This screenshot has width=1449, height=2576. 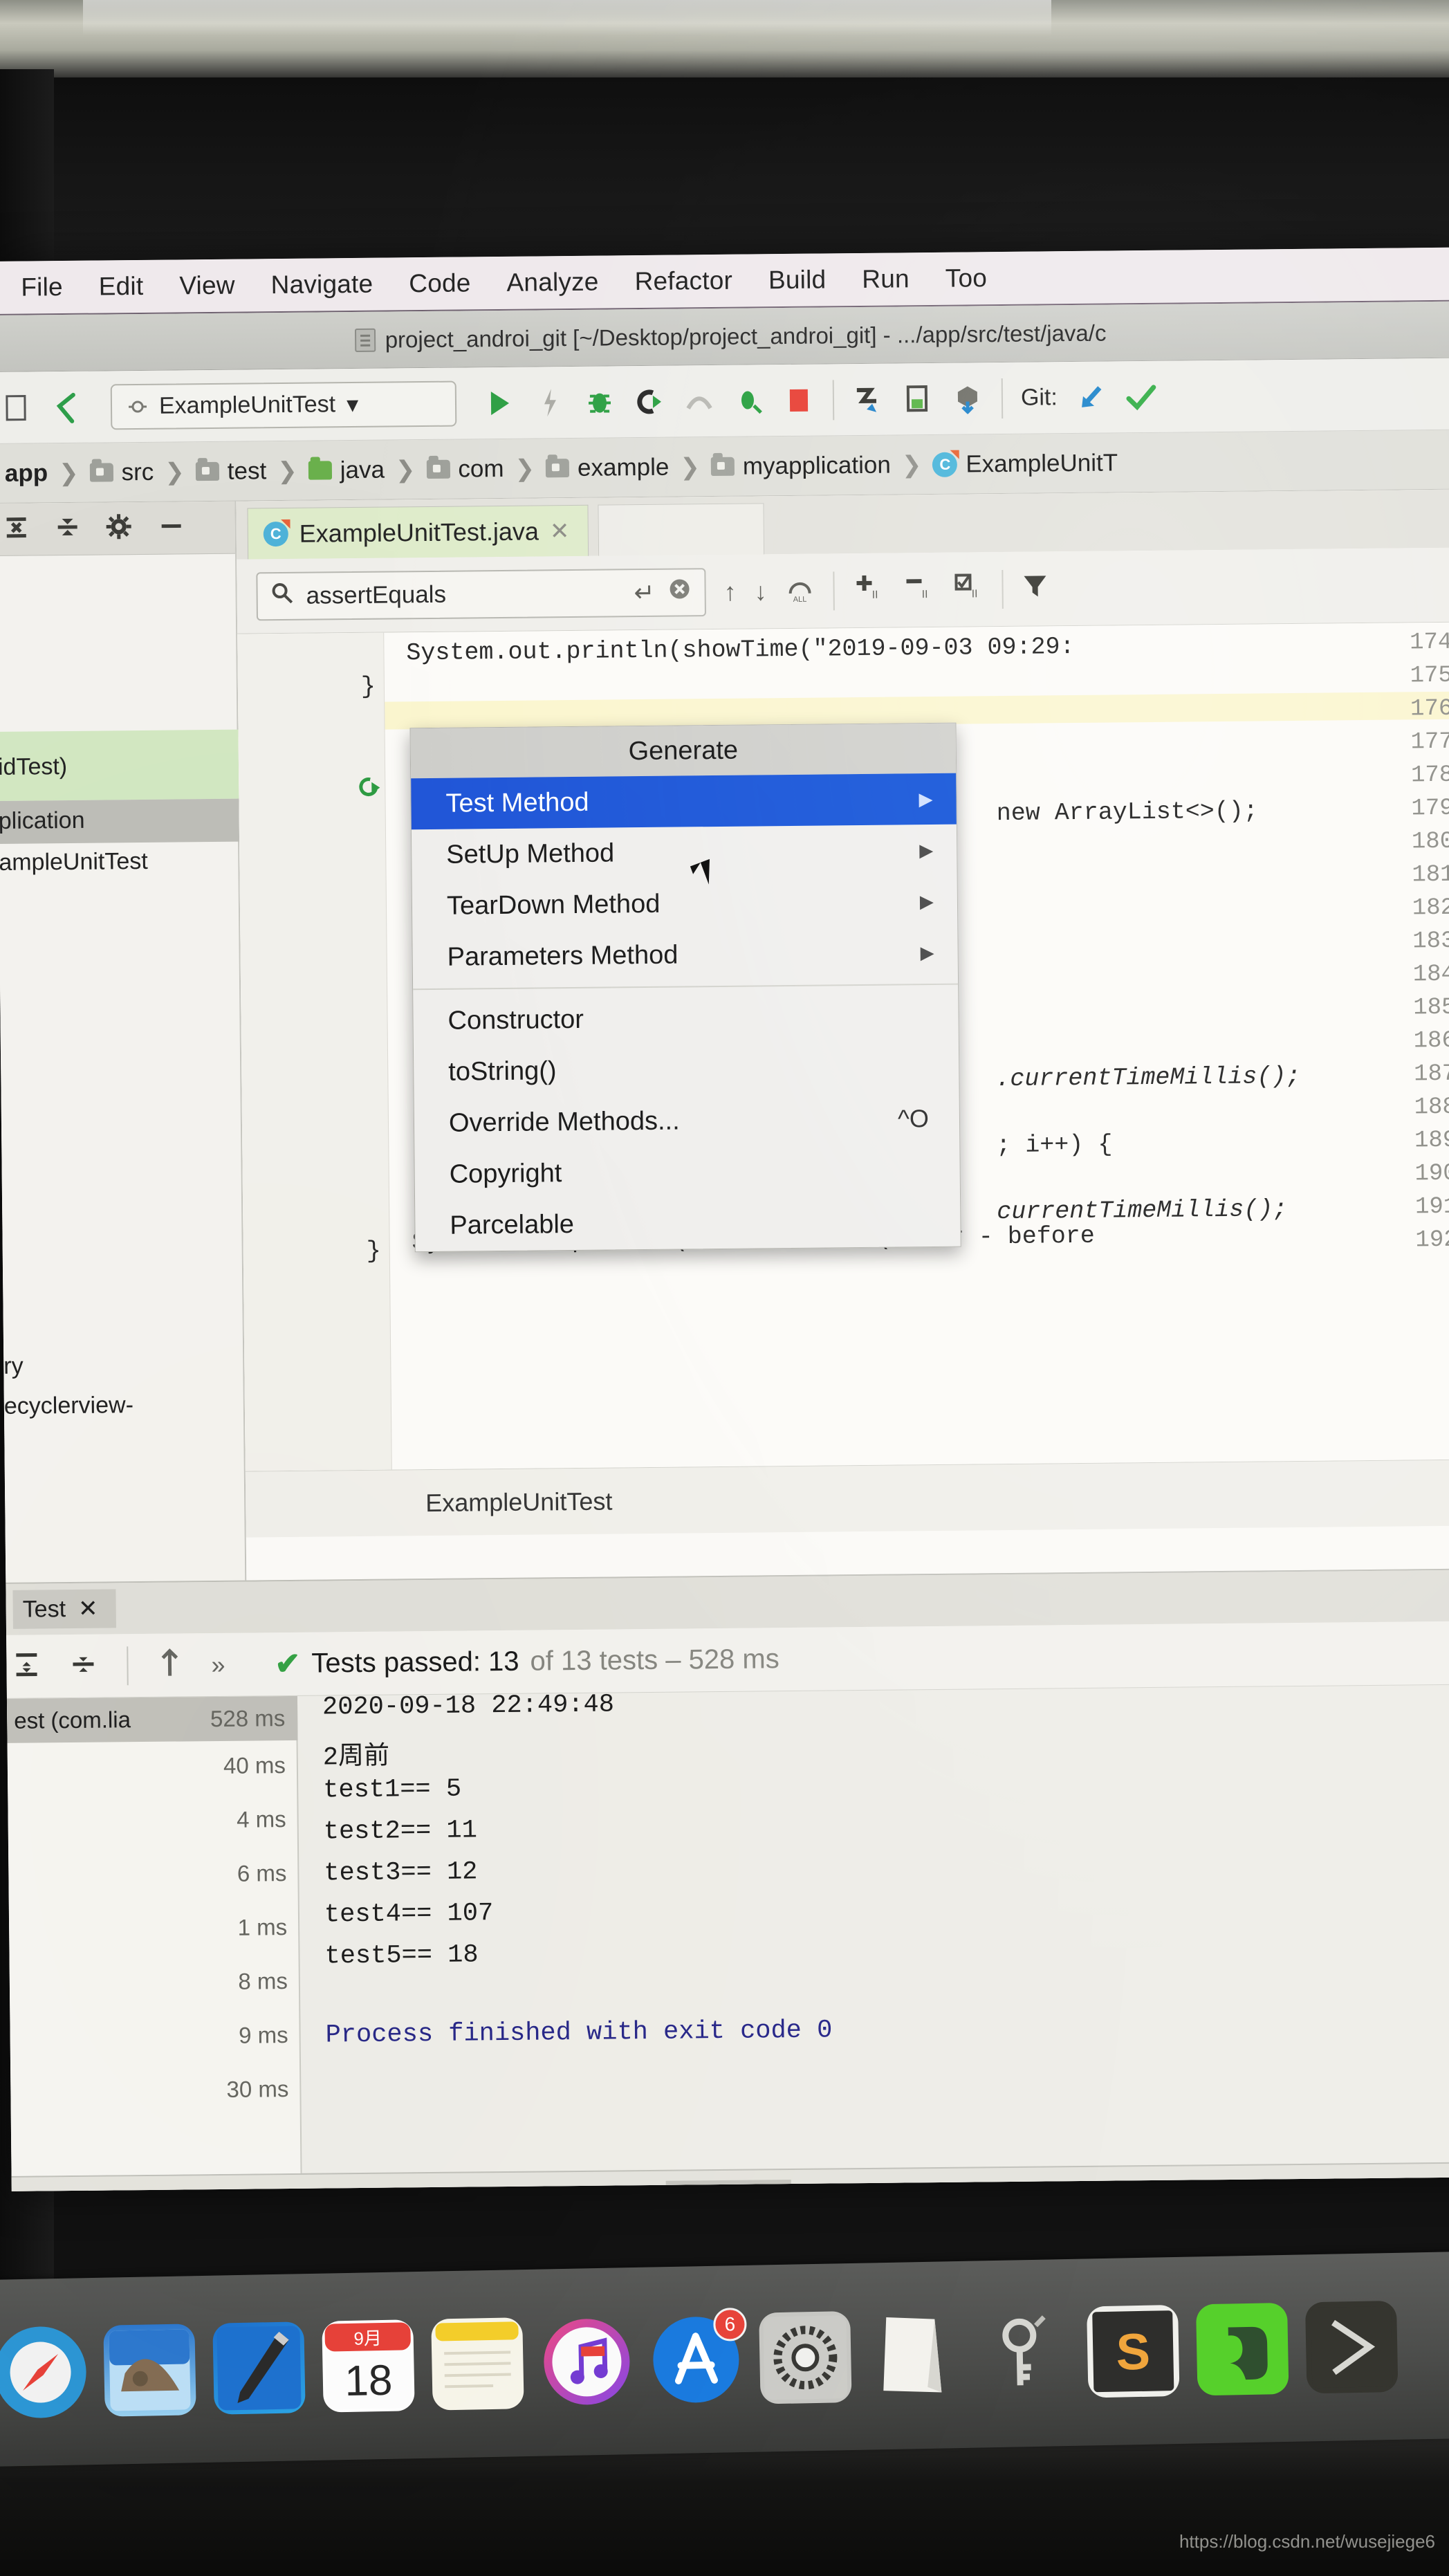 I want to click on menu-item-analyze: Analyze, so click(x=552, y=282).